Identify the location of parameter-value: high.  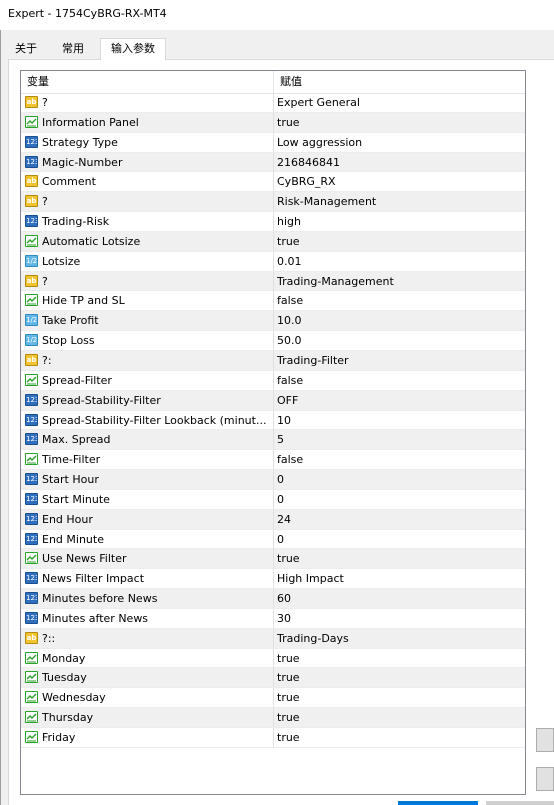
(397, 221).